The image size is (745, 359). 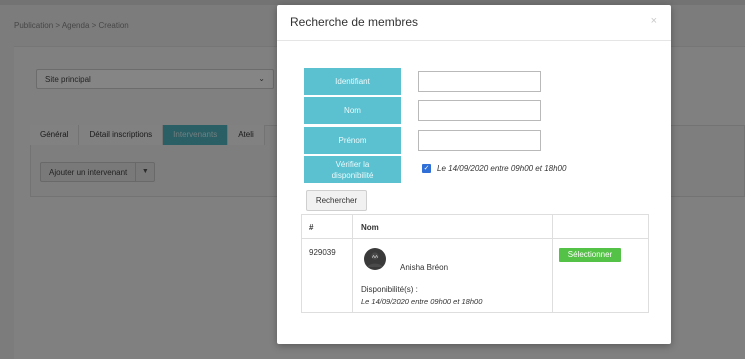 What do you see at coordinates (479, 140) in the screenshot?
I see `prenom-input` at bounding box center [479, 140].